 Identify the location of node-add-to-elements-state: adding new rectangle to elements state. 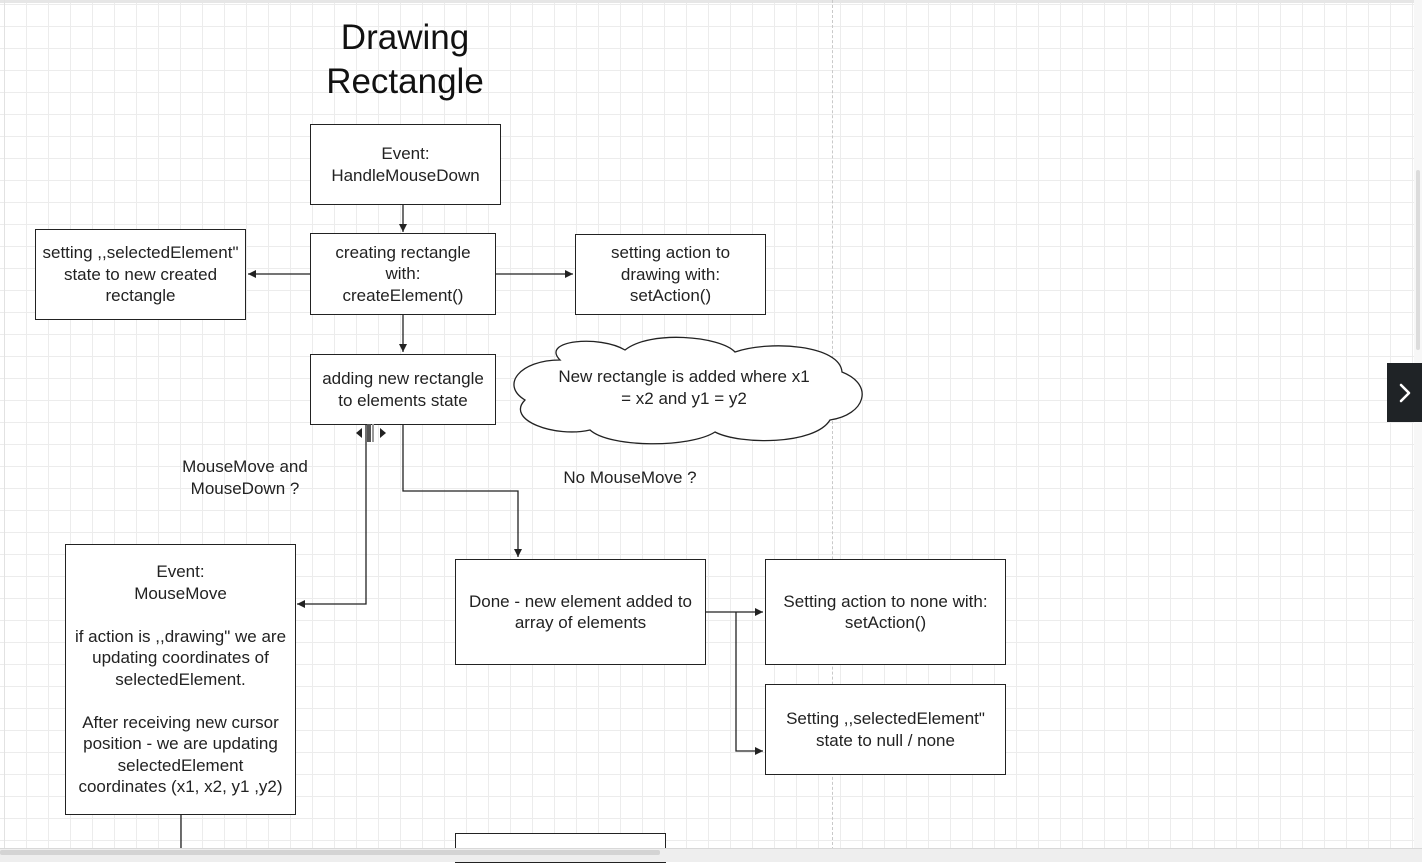
(403, 389).